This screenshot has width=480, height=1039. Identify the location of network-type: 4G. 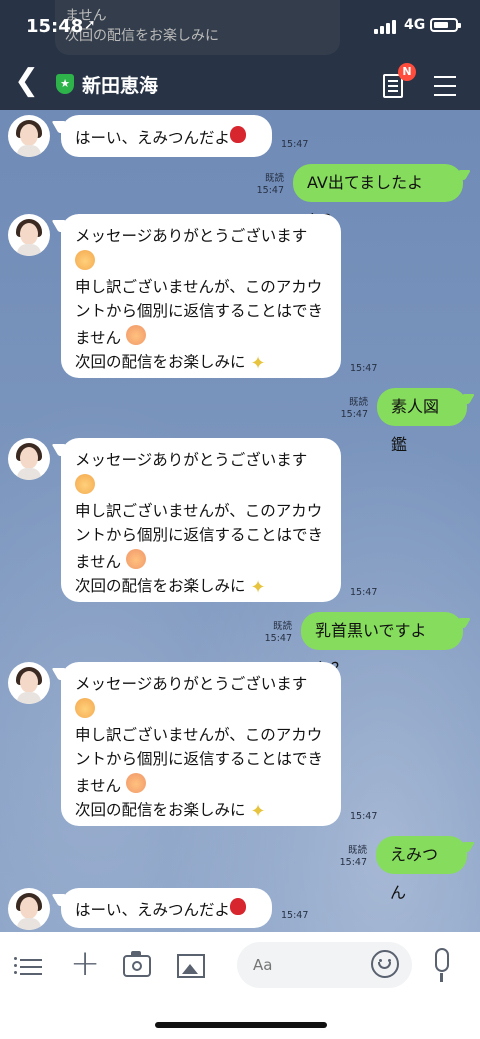
(415, 25).